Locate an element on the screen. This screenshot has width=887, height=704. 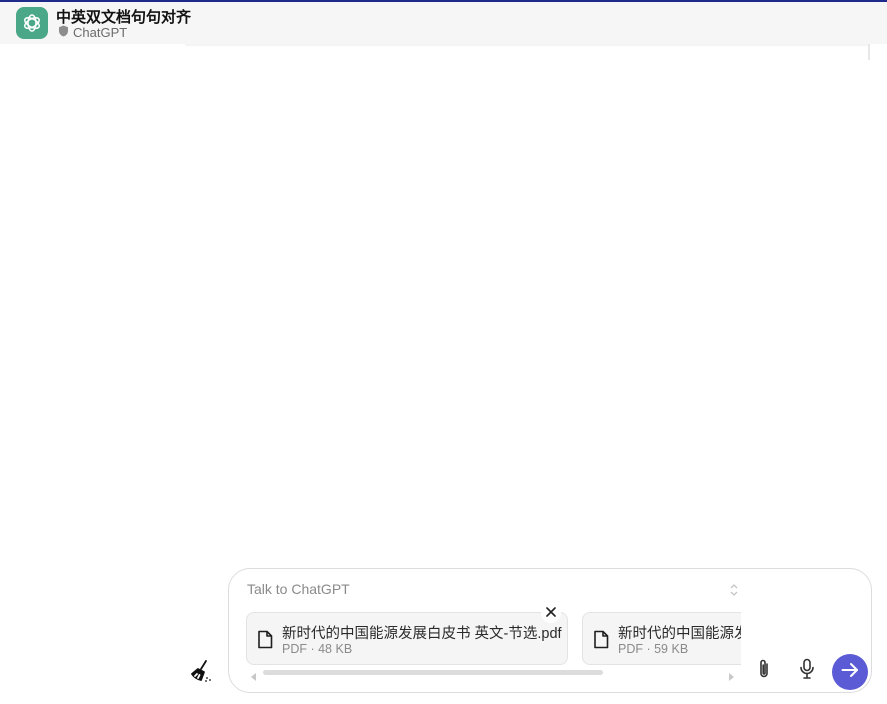
chat-subtitle-text: ChatGPT is located at coordinates (100, 32).